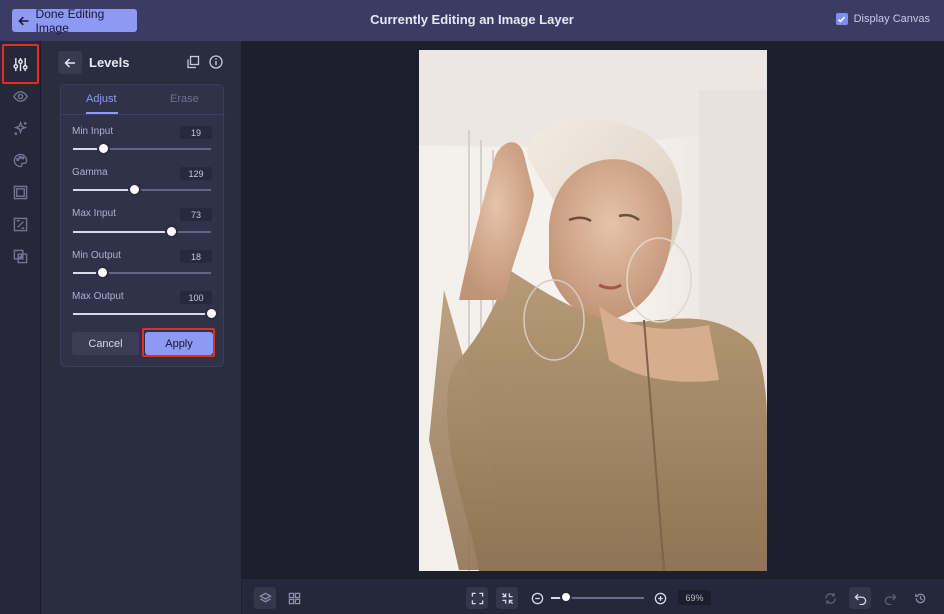 This screenshot has width=944, height=614. I want to click on minus-circle-icon, so click(537, 598).